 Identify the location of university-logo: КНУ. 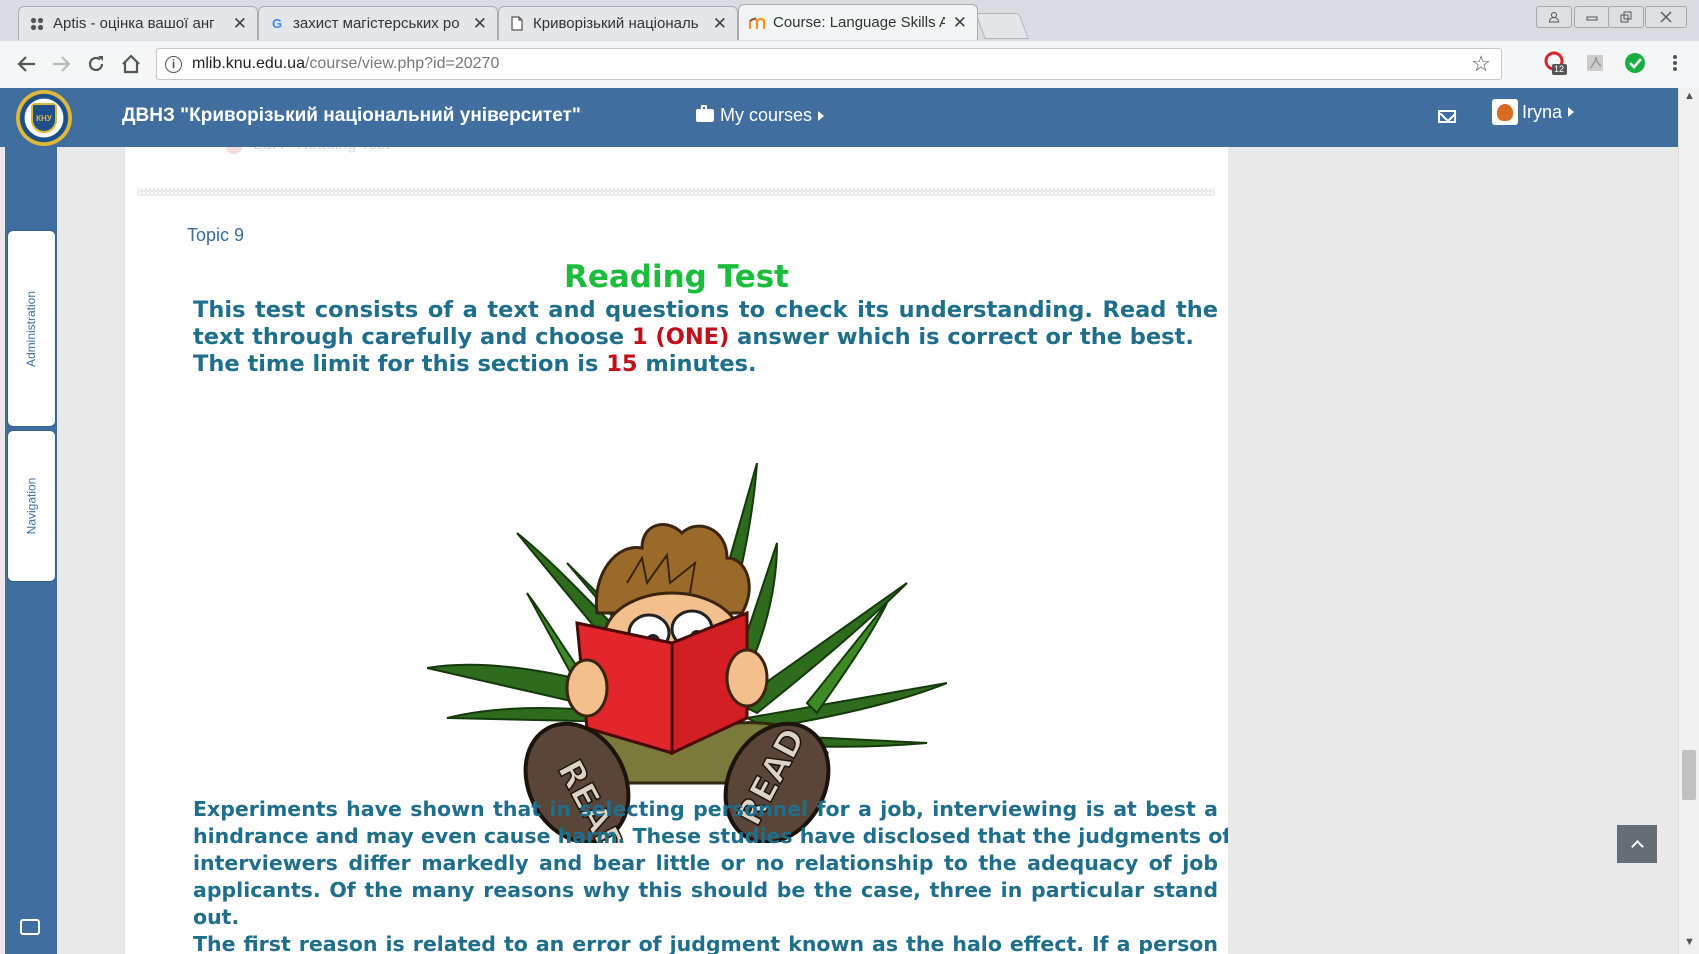
(44, 118).